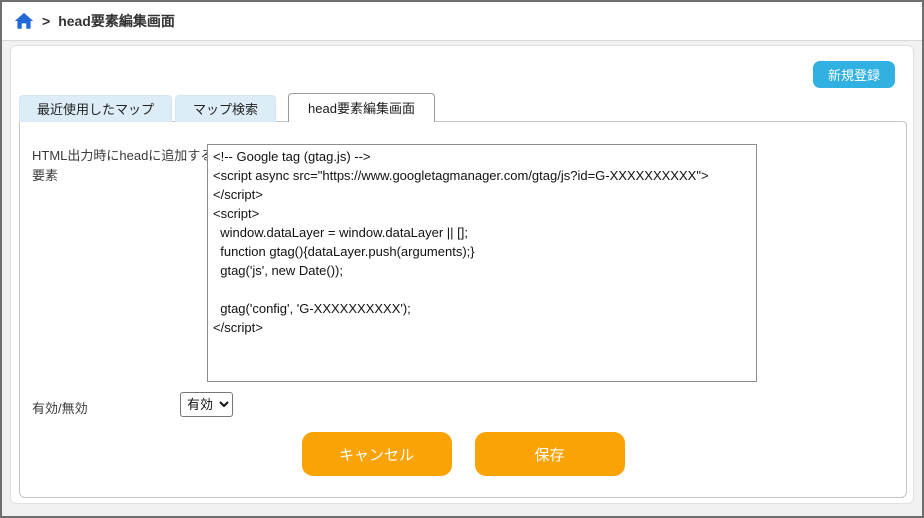 This screenshot has height=518, width=924. Describe the element at coordinates (206, 404) in the screenshot. I see `status-select: 有効` at that location.